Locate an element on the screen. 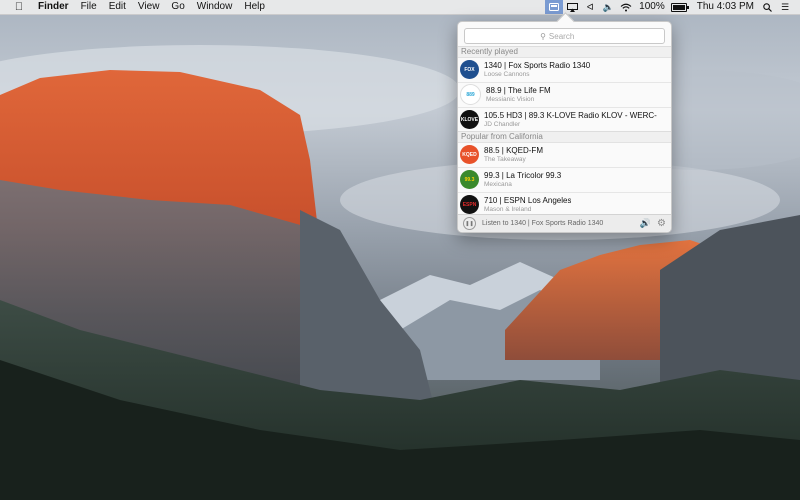 Image resolution: width=800 pixels, height=500 pixels. search-input is located at coordinates (568, 36).